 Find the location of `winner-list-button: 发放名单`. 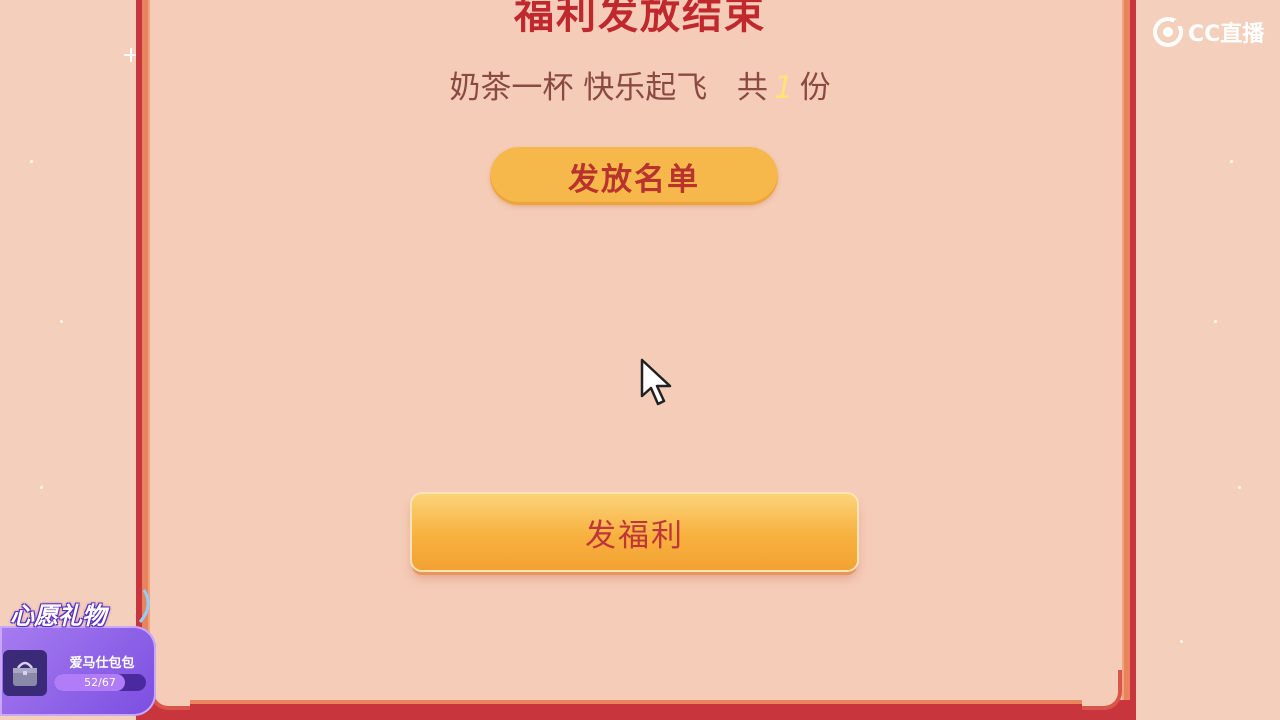

winner-list-button: 发放名单 is located at coordinates (634, 176).